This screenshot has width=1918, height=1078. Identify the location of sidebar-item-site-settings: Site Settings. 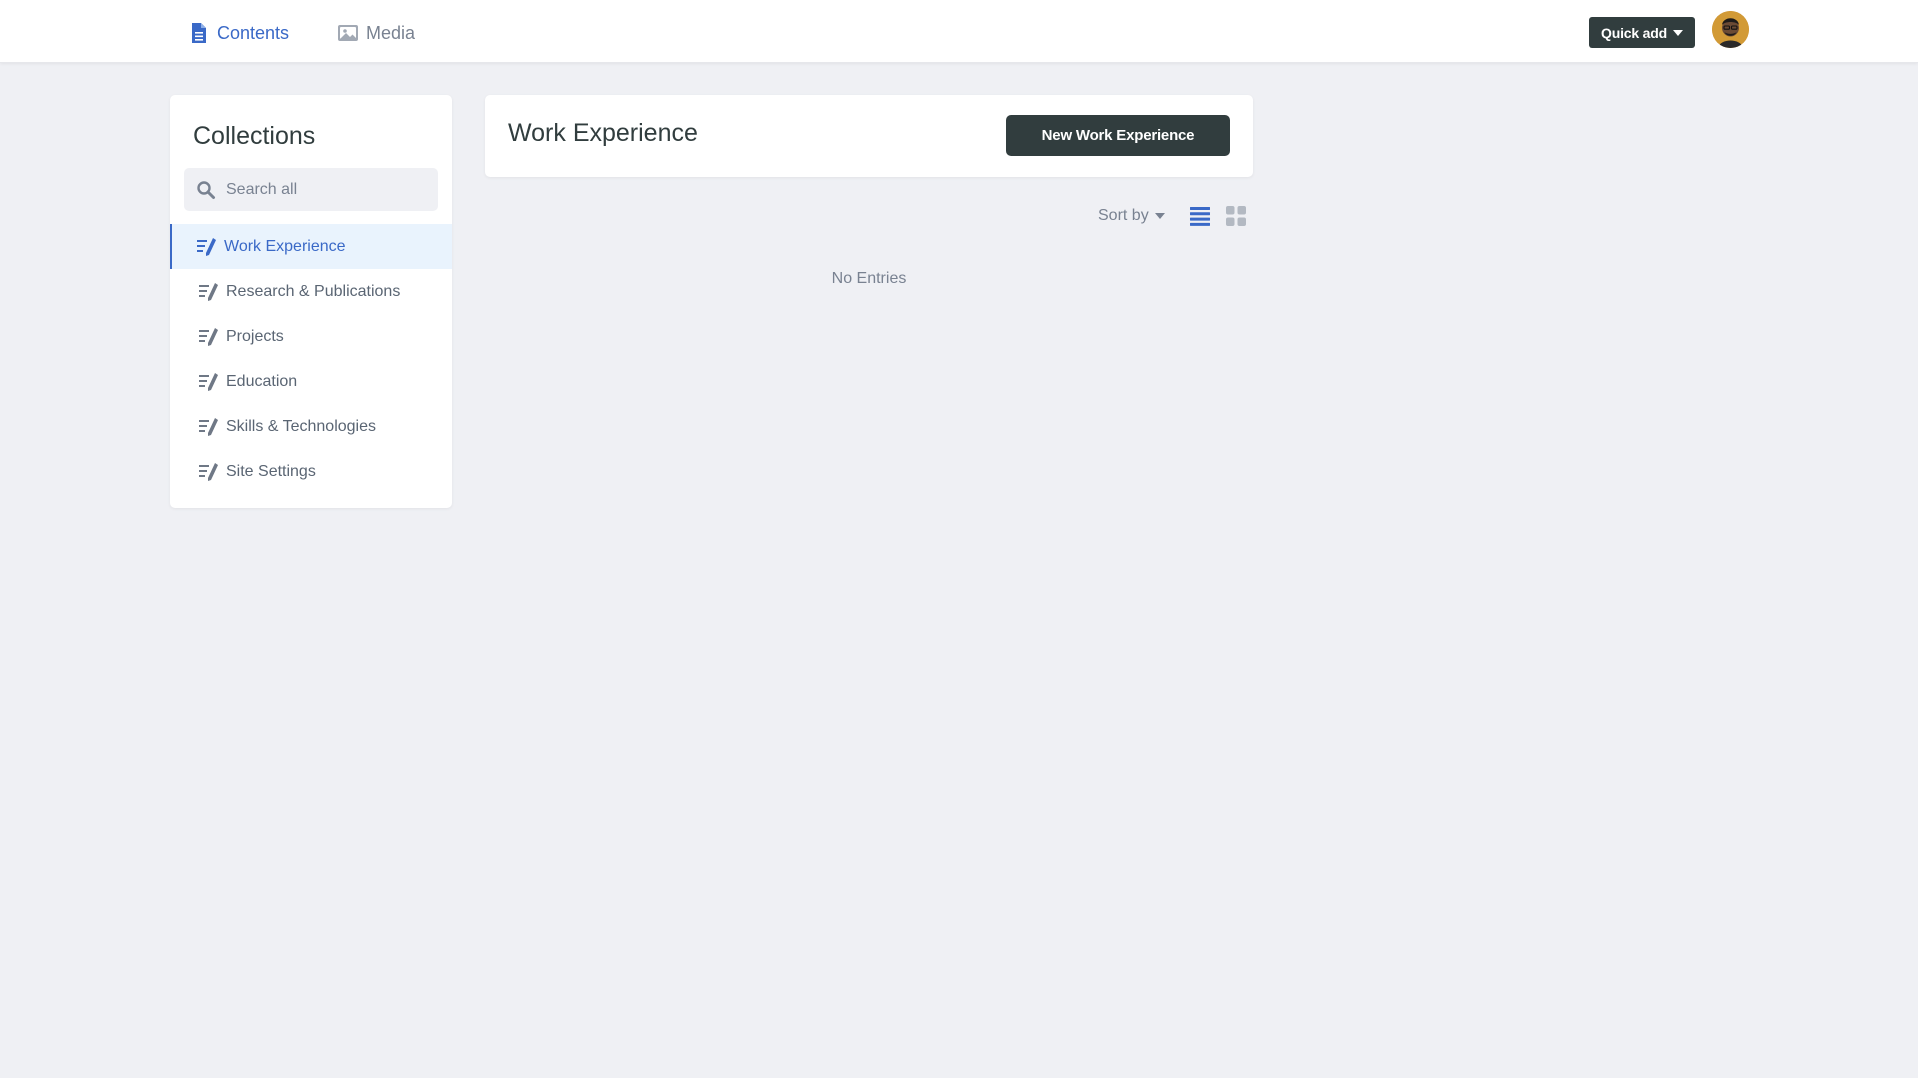
(311, 471).